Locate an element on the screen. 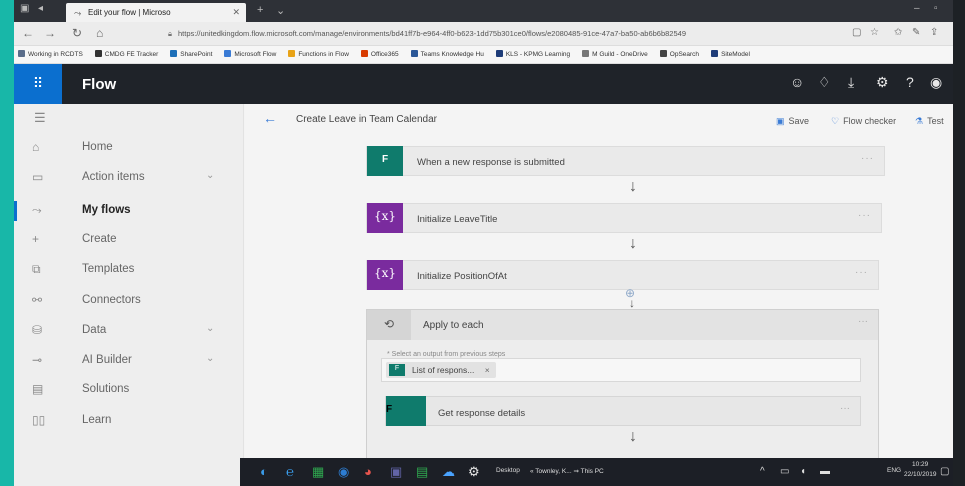 The height and width of the screenshot is (486, 965). browser-tab-active: ⤳ Edit your flow | Microso ✕ is located at coordinates (156, 12).